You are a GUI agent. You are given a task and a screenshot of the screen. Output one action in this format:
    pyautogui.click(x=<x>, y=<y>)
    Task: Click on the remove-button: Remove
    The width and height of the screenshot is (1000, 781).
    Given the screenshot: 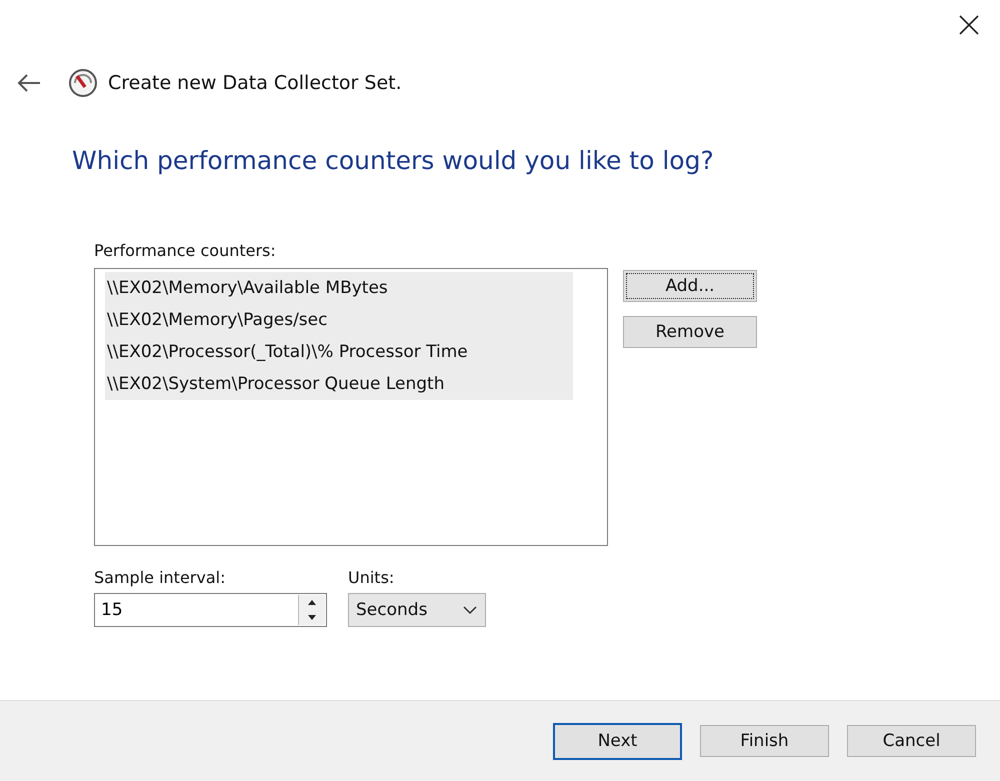 What is the action you would take?
    pyautogui.click(x=690, y=332)
    